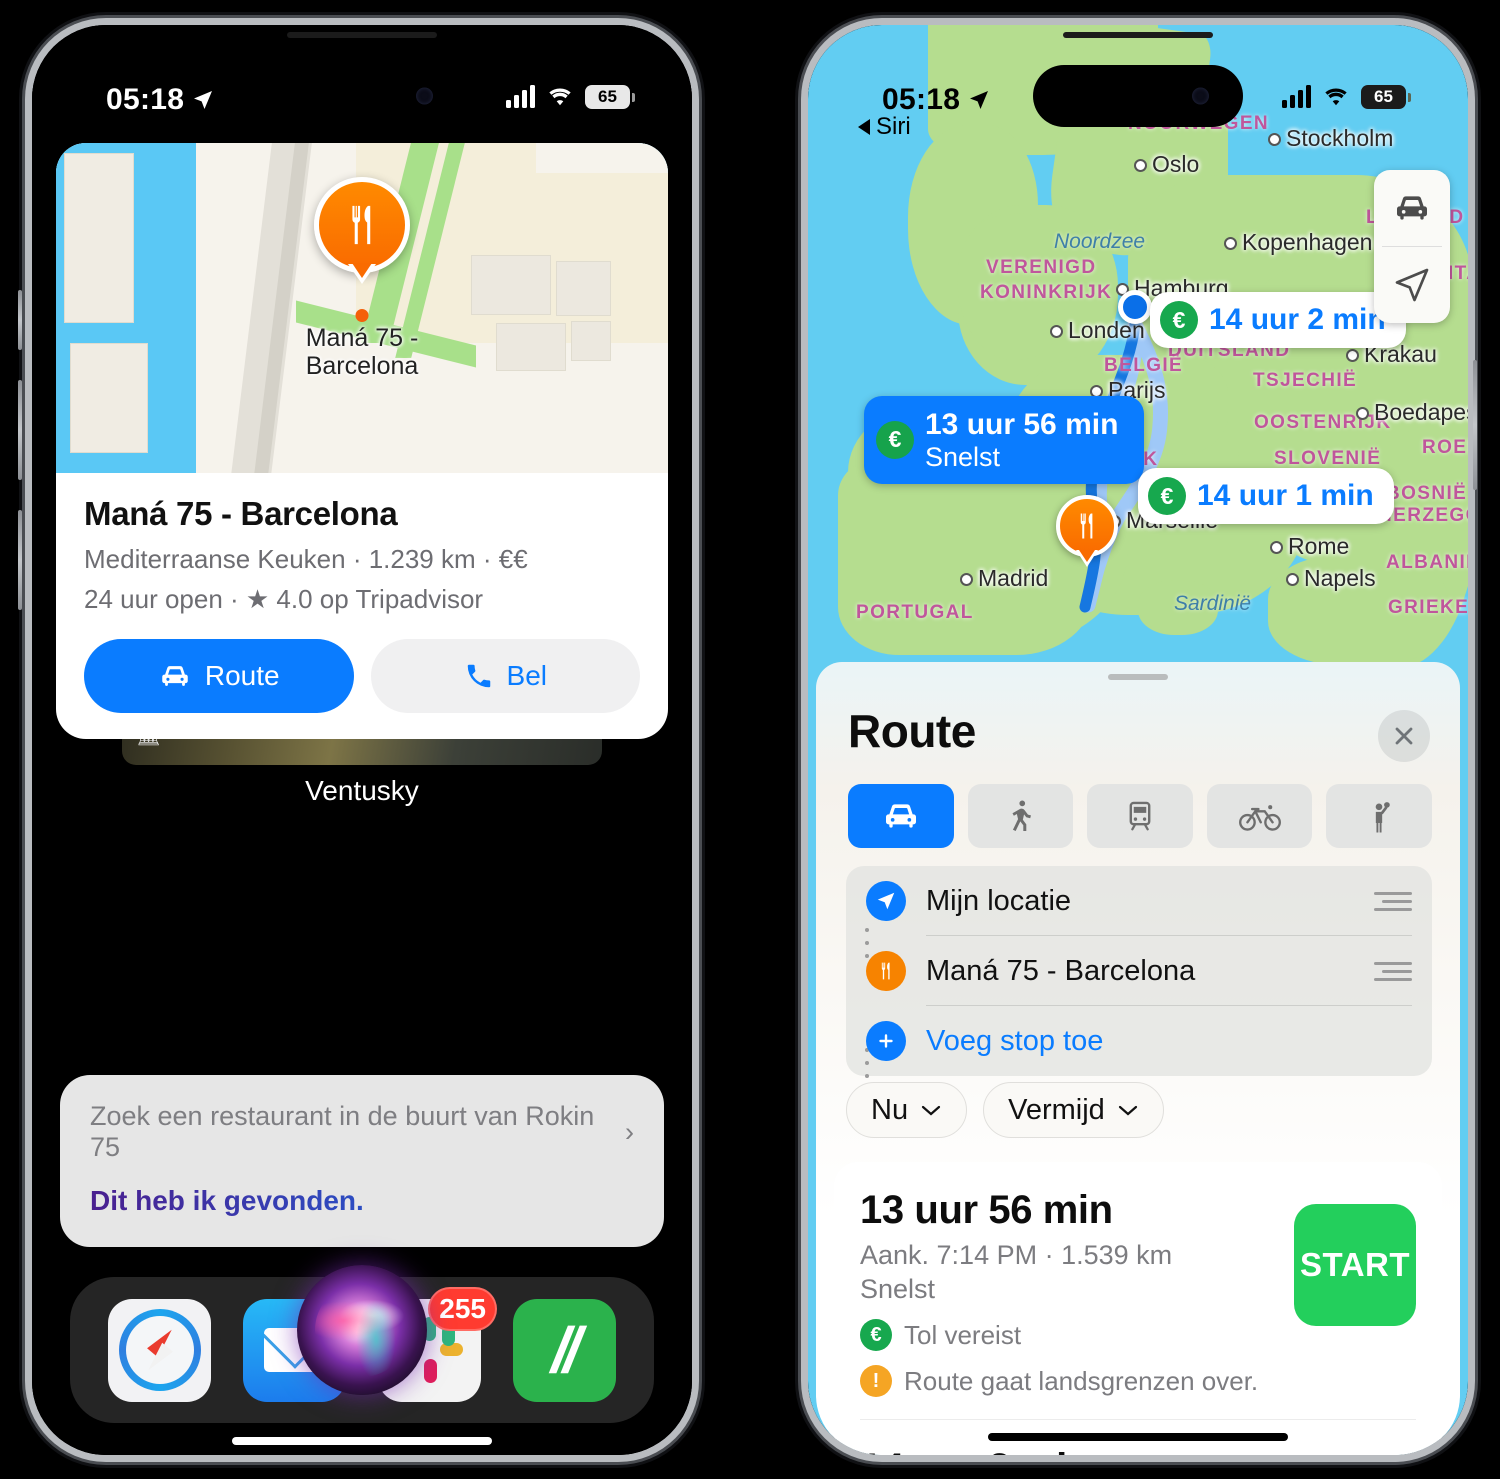 The image size is (1500, 1479). I want to click on close-x-icon, so click(1404, 736).